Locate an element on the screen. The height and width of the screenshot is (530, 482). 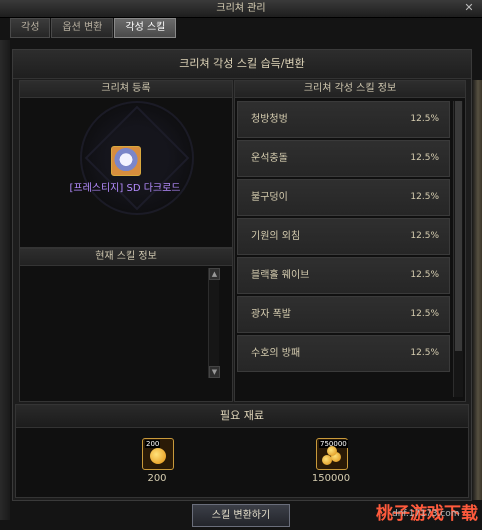
coin-medal-icon: 200 is located at coordinates (158, 454).